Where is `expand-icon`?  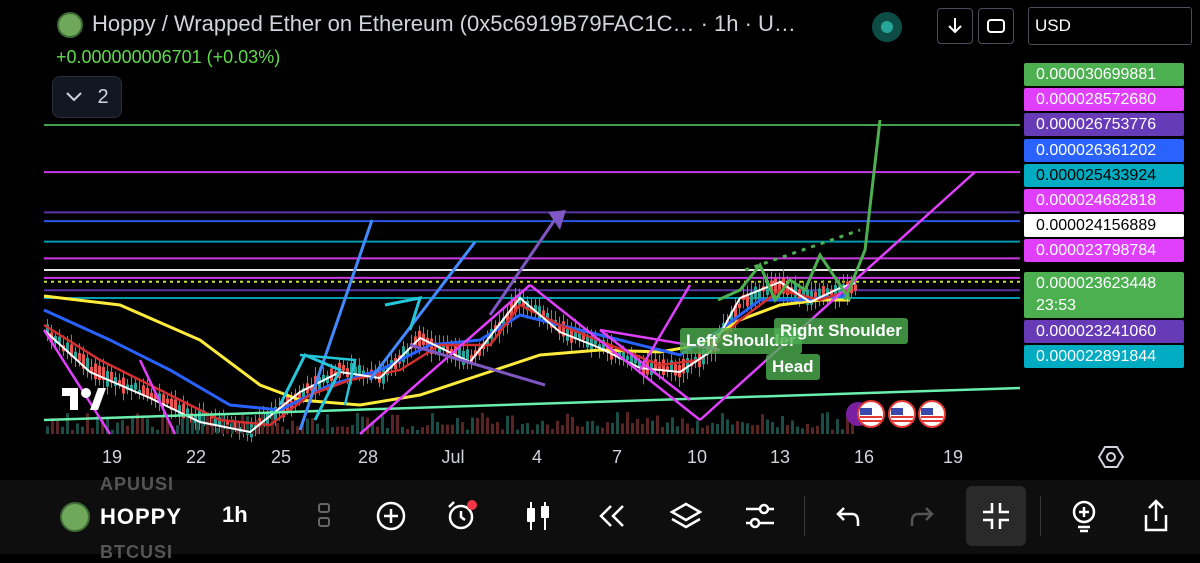 expand-icon is located at coordinates (996, 26).